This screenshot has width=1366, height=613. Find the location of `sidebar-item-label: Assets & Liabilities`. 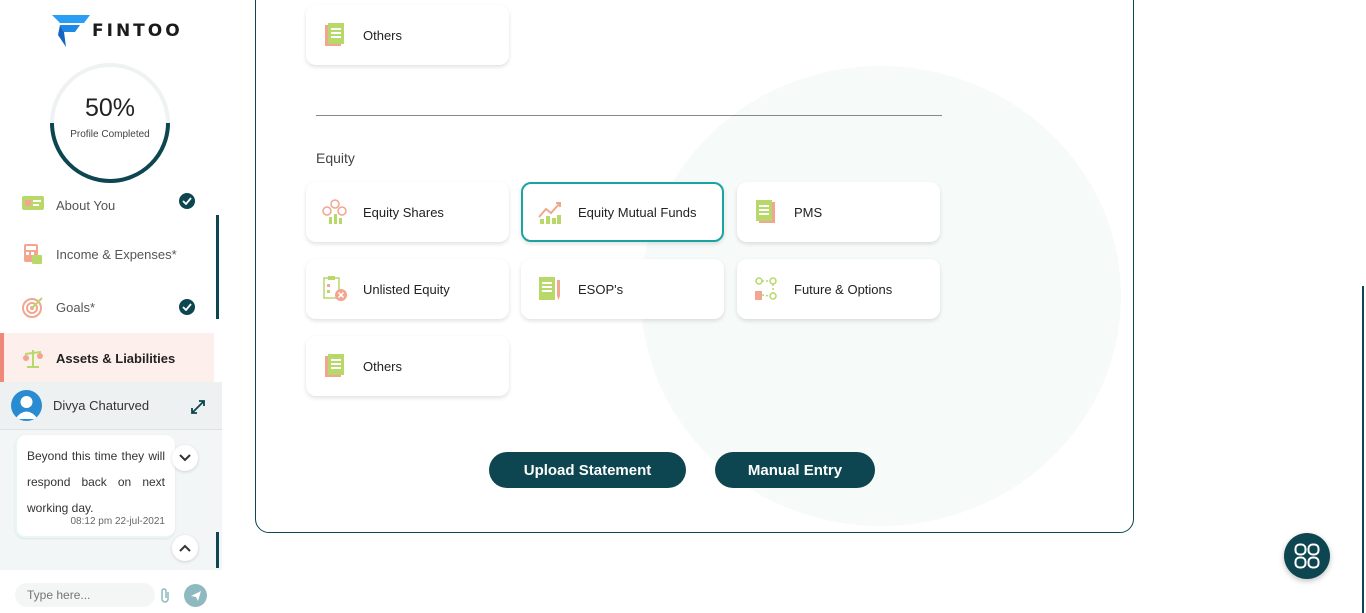

sidebar-item-label: Assets & Liabilities is located at coordinates (116, 358).